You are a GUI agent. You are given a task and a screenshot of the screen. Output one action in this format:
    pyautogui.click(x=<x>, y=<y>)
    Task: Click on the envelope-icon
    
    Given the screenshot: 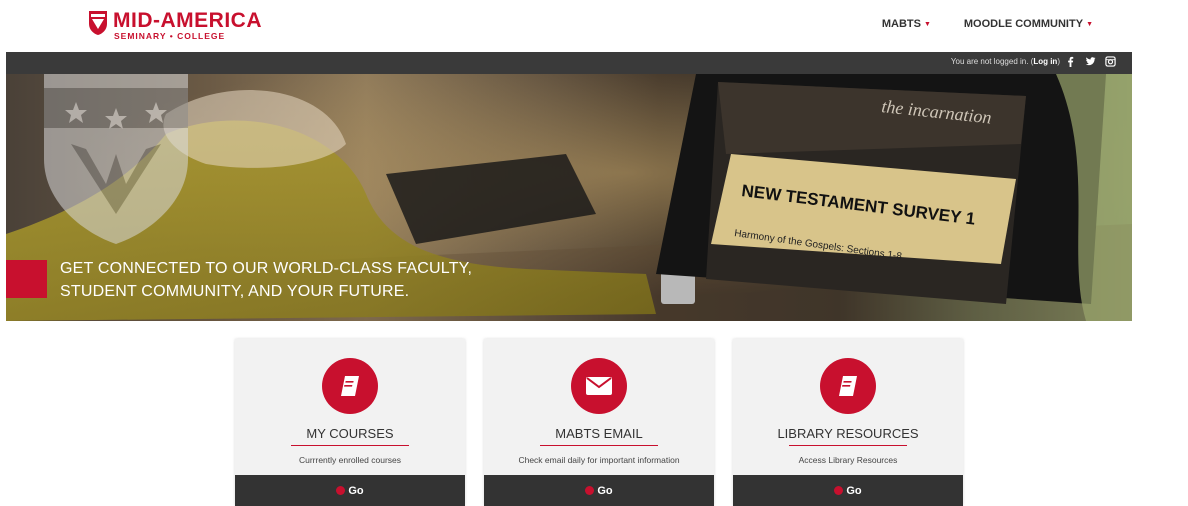 What is the action you would take?
    pyautogui.click(x=599, y=386)
    